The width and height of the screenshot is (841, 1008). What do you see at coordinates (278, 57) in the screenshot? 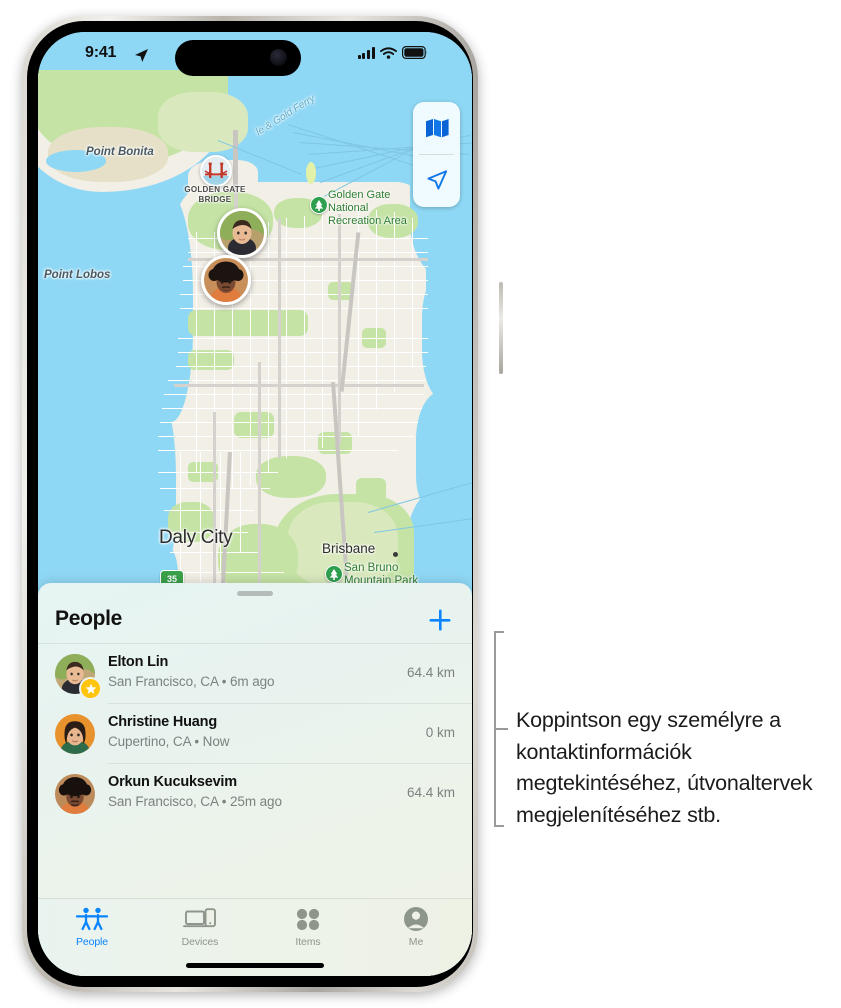
I see `front-camera` at bounding box center [278, 57].